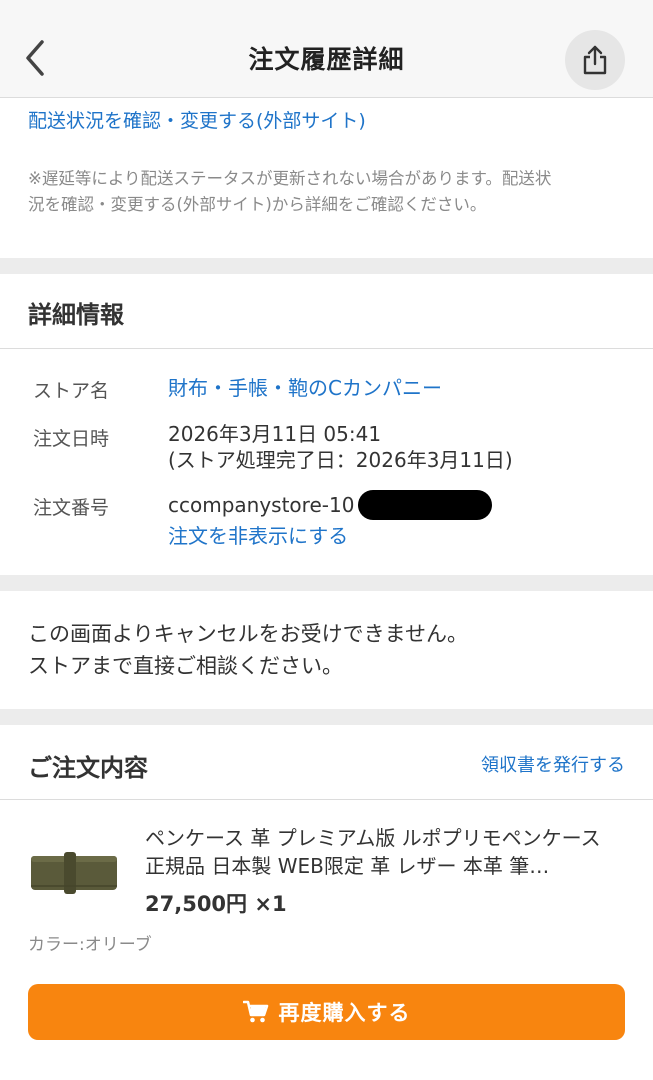  I want to click on hide-order-link: 注文を非表示にする, so click(258, 536).